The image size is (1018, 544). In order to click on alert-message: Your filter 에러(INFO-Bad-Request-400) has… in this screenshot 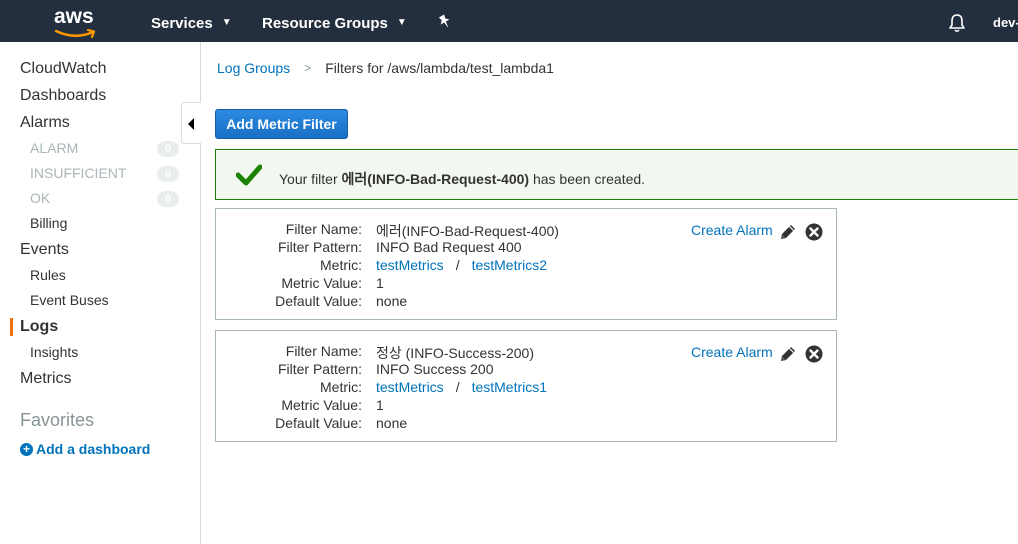, I will do `click(462, 179)`.